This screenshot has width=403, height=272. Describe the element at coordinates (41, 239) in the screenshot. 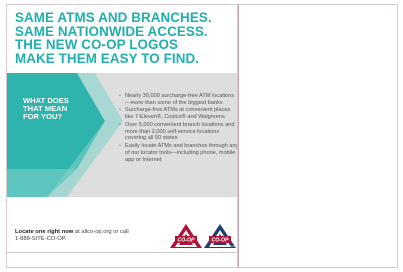

I see `footer-phone: 1-888-SITE-CO-OP.` at that location.